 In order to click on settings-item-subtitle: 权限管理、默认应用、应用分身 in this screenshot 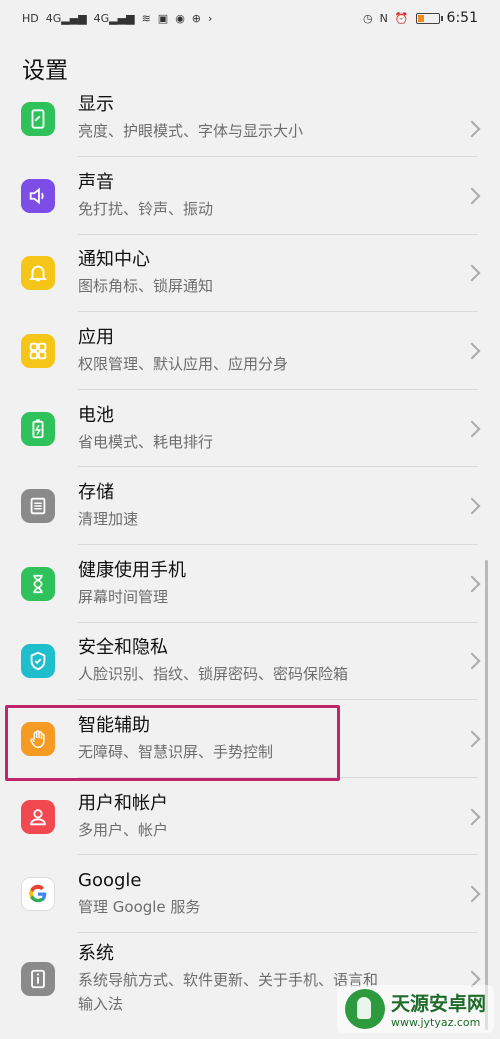, I will do `click(183, 363)`.